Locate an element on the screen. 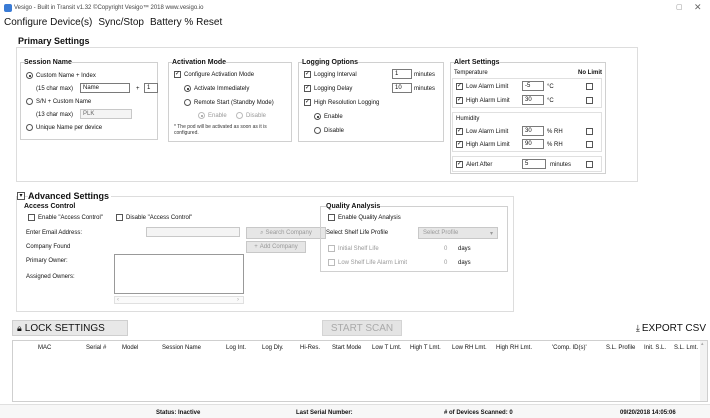  assigned-owners-list is located at coordinates (179, 274).